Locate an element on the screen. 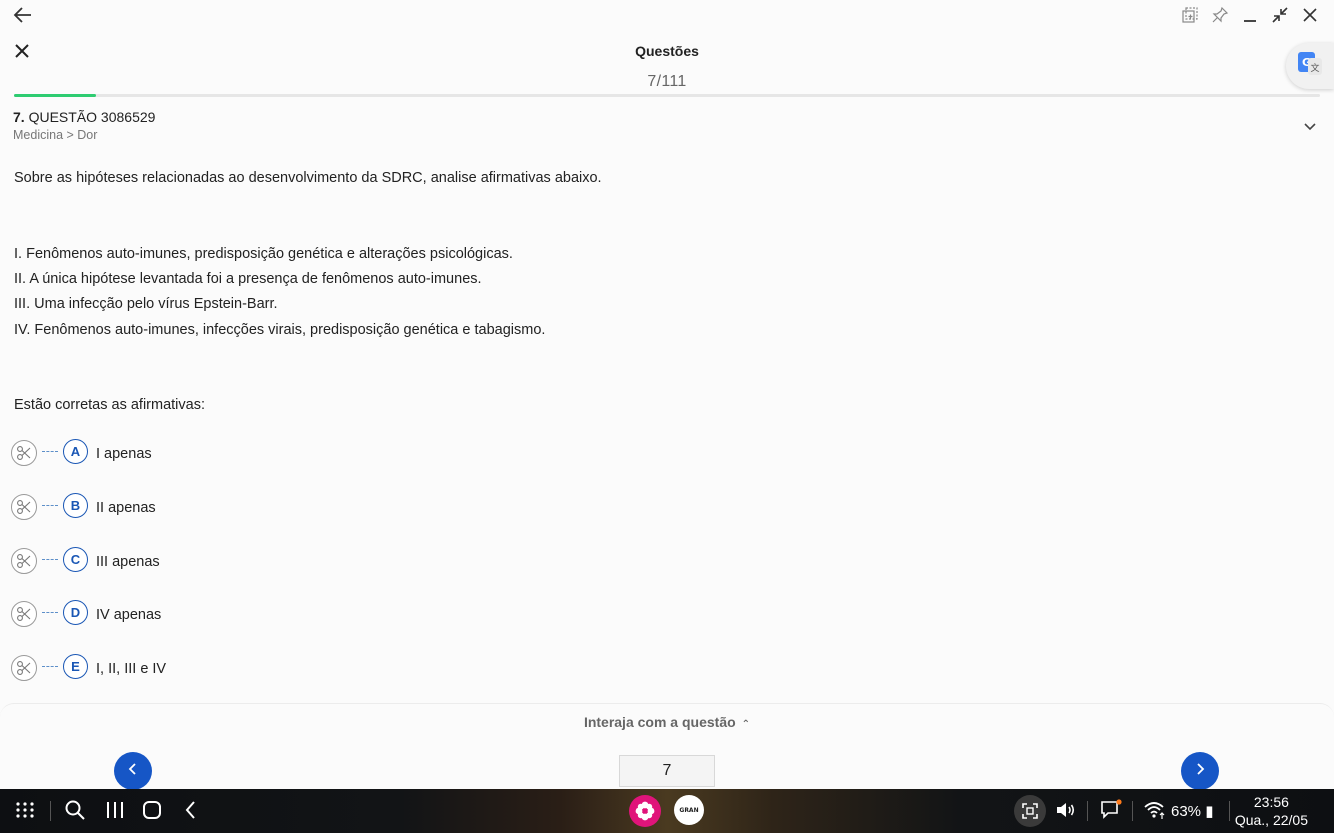 The image size is (1334, 833). home-icon is located at coordinates (152, 810).